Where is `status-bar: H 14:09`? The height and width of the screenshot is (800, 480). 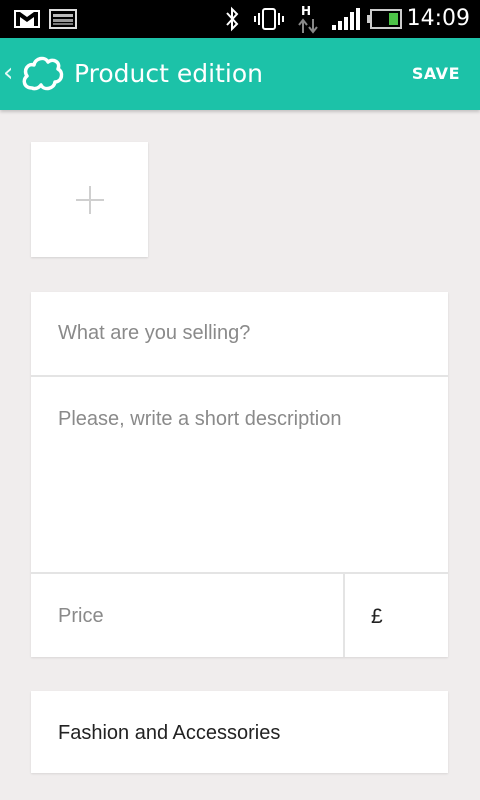 status-bar: H 14:09 is located at coordinates (240, 19).